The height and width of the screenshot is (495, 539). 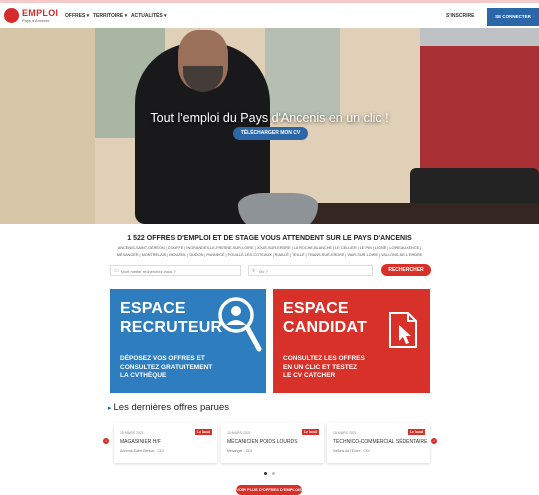 I want to click on location-pin-icon: ⌾, so click(x=254, y=271).